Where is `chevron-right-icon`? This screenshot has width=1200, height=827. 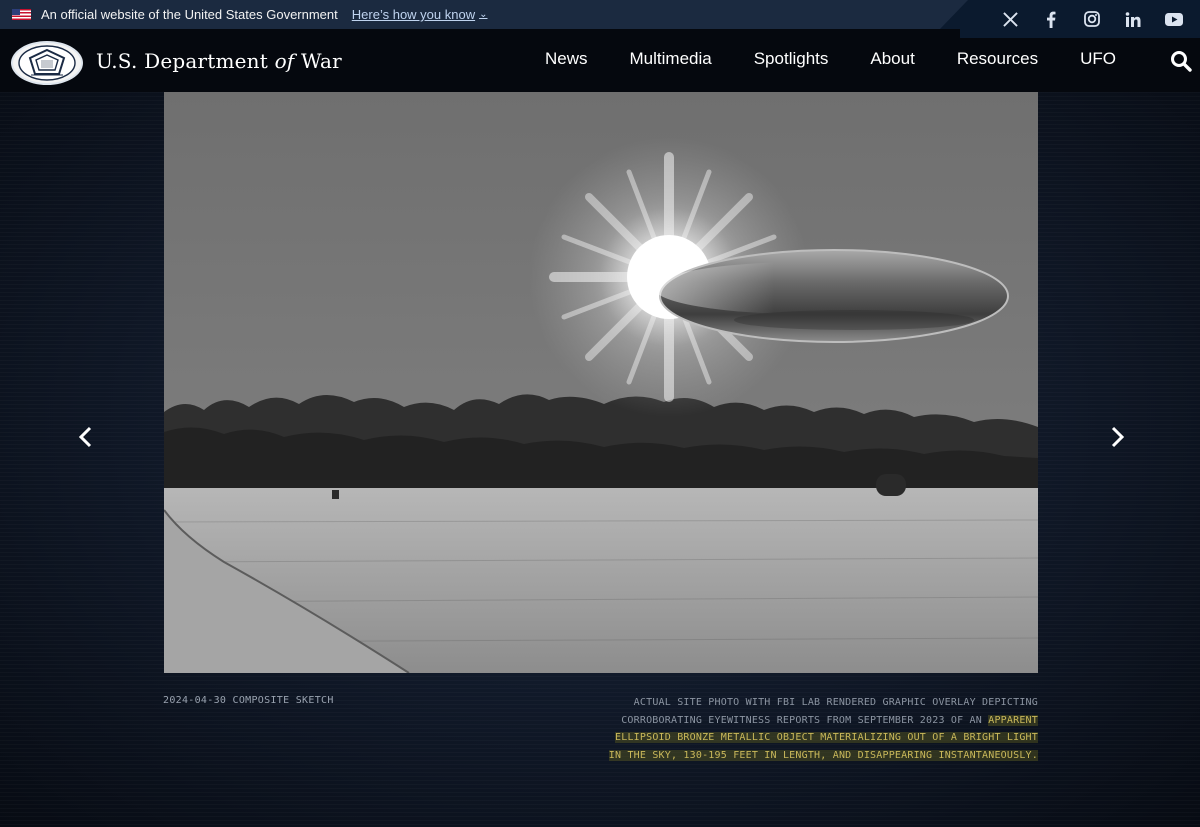 chevron-right-icon is located at coordinates (1118, 437).